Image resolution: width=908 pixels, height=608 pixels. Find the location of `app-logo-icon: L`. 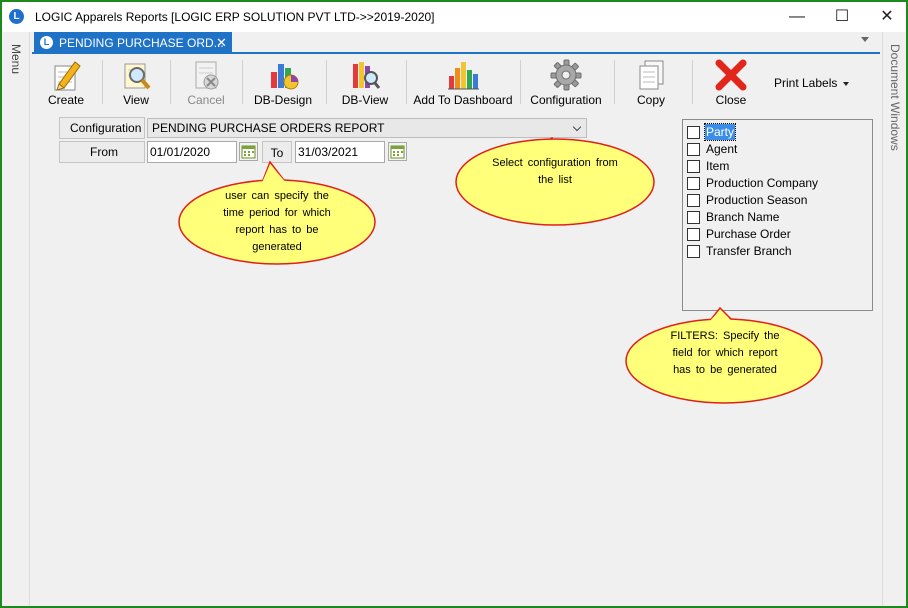

app-logo-icon: L is located at coordinates (16, 16).